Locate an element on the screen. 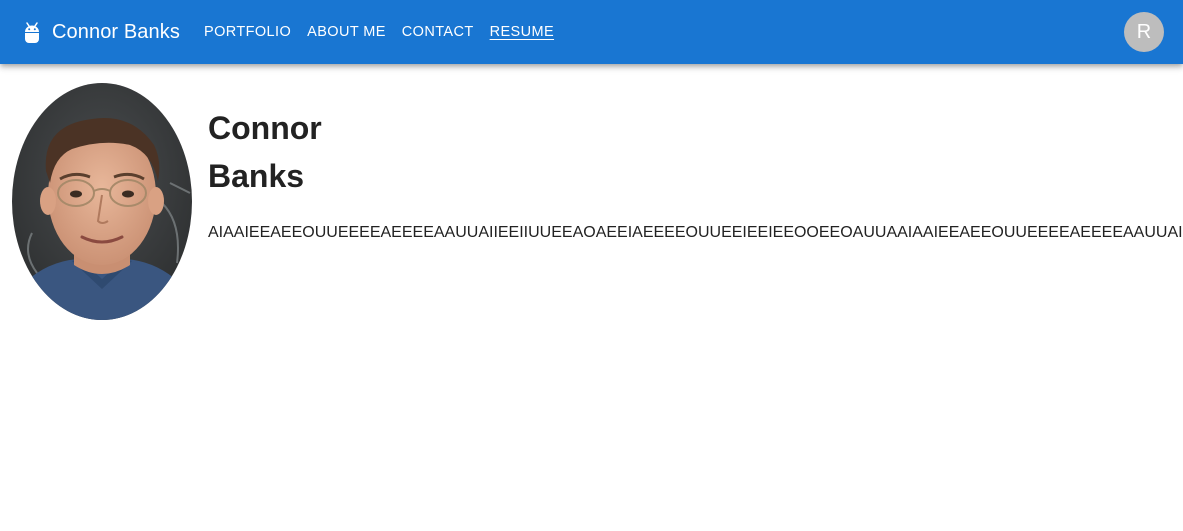  brand-title: Connor Banks is located at coordinates (116, 32).